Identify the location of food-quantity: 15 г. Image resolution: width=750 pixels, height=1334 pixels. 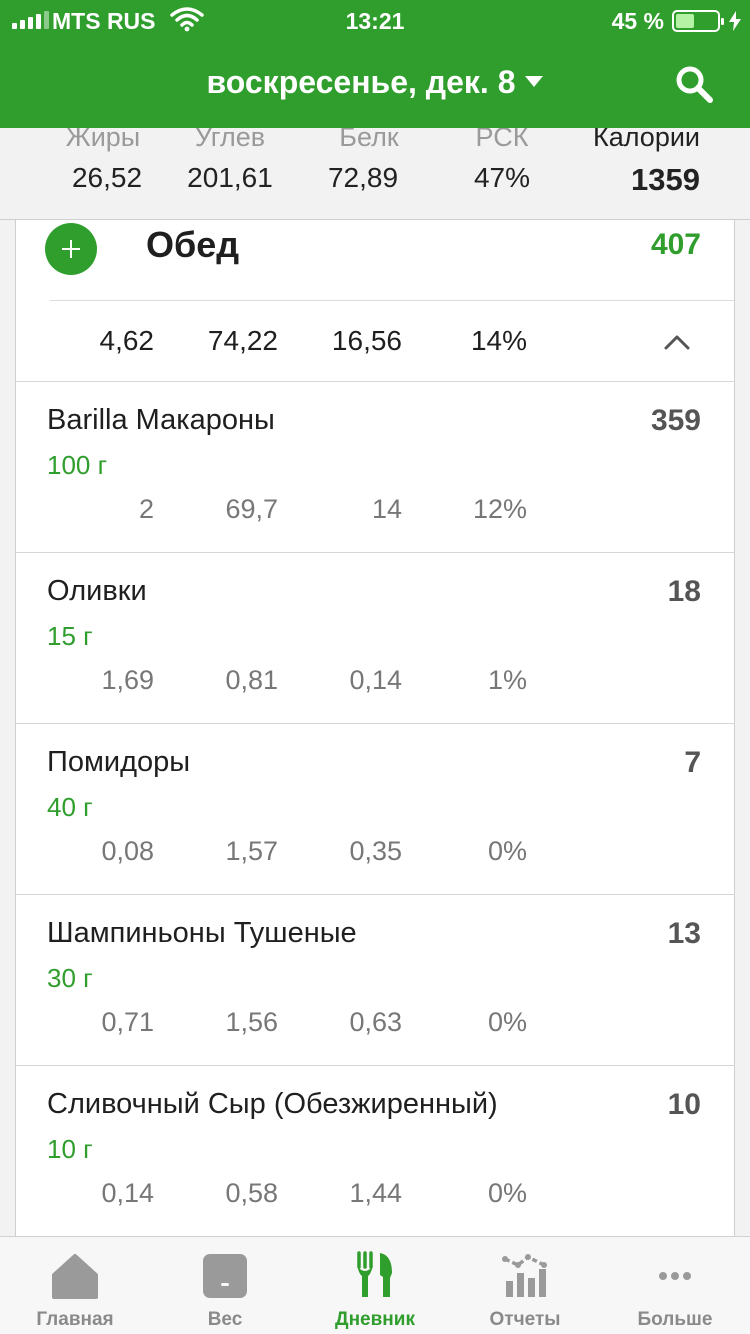
(70, 636).